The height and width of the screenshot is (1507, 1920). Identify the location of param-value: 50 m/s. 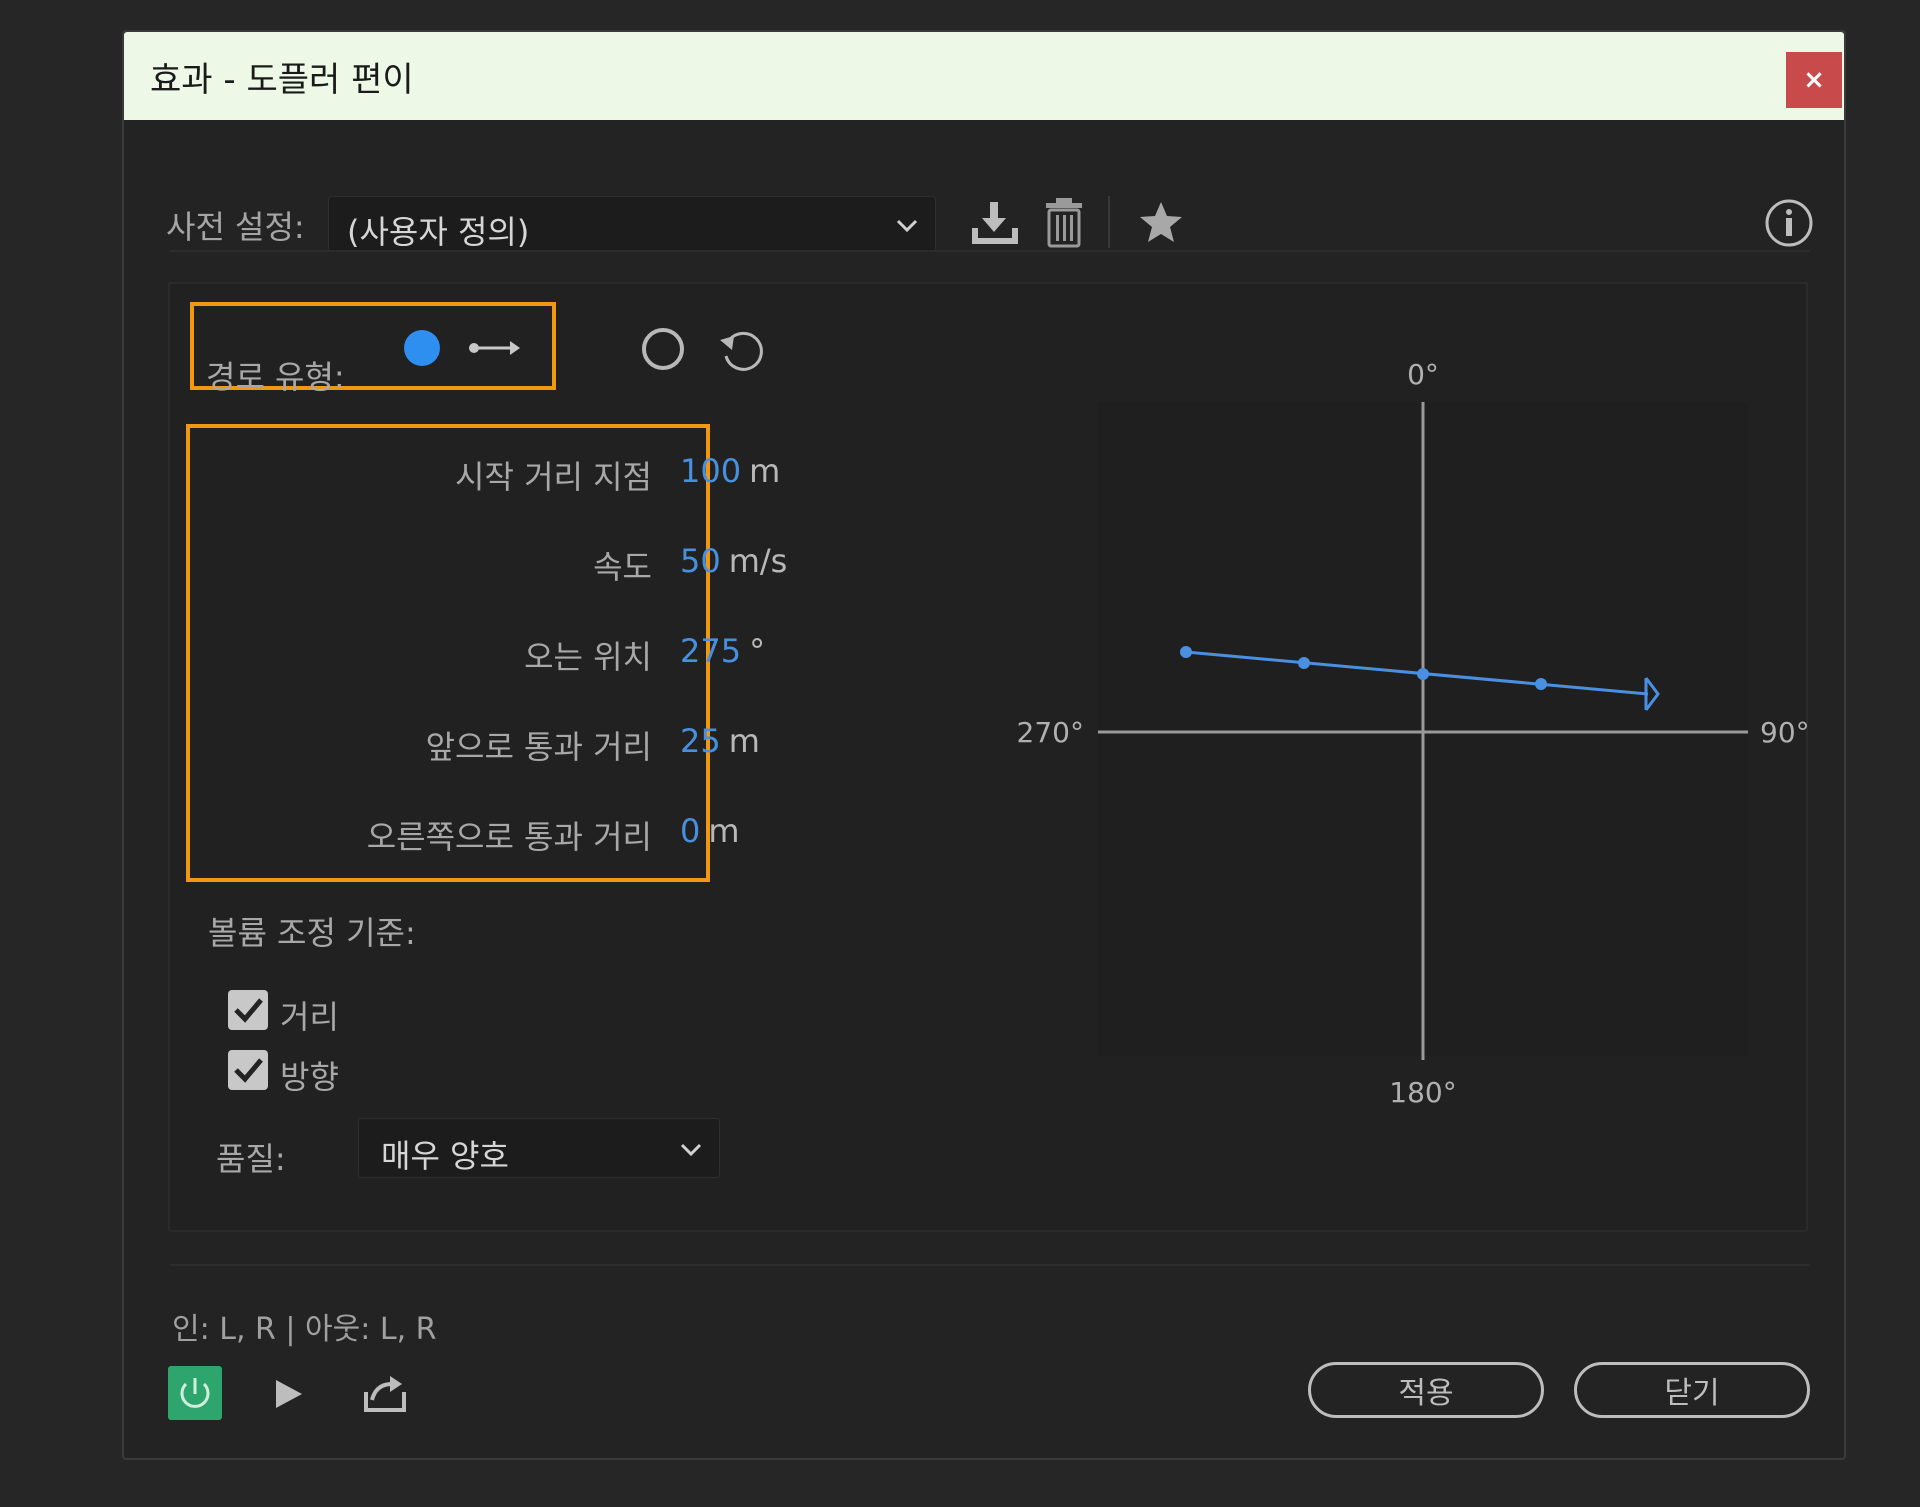
(733, 561).